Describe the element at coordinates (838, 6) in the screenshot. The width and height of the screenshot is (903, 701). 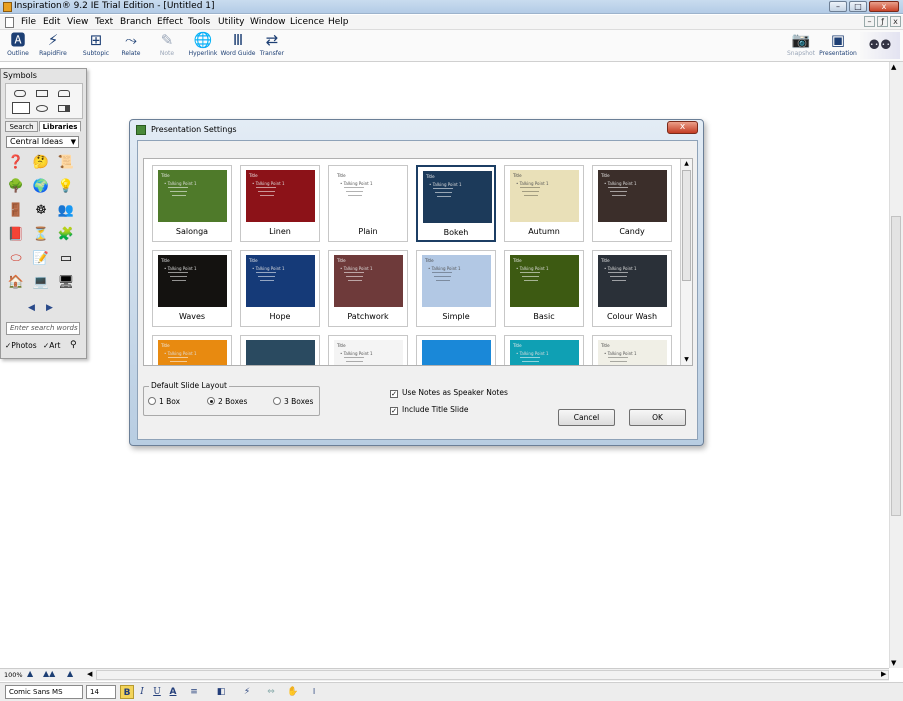
I see `minimize-button: –` at that location.